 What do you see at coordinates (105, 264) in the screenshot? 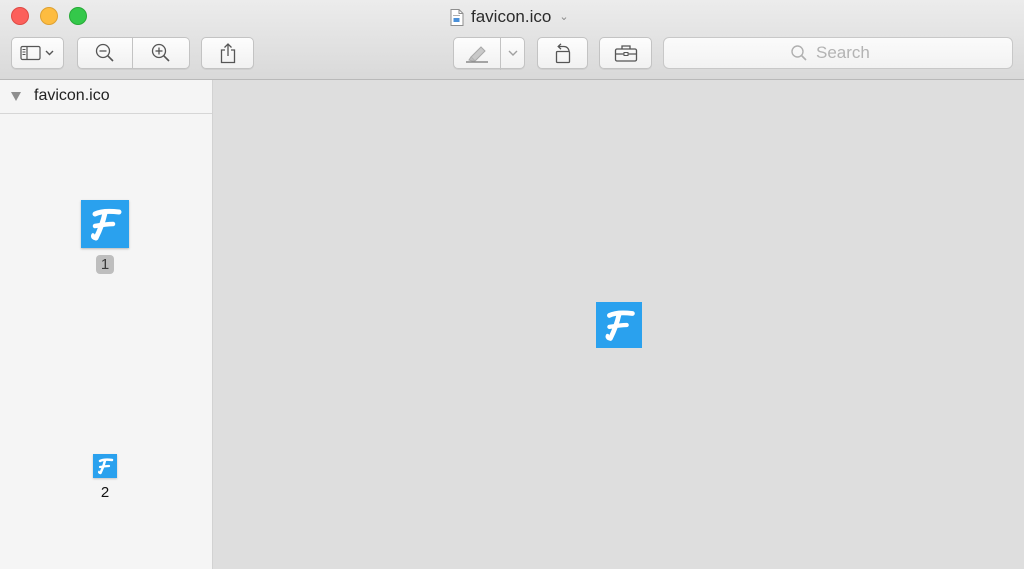
I see `page-number-label: 1` at bounding box center [105, 264].